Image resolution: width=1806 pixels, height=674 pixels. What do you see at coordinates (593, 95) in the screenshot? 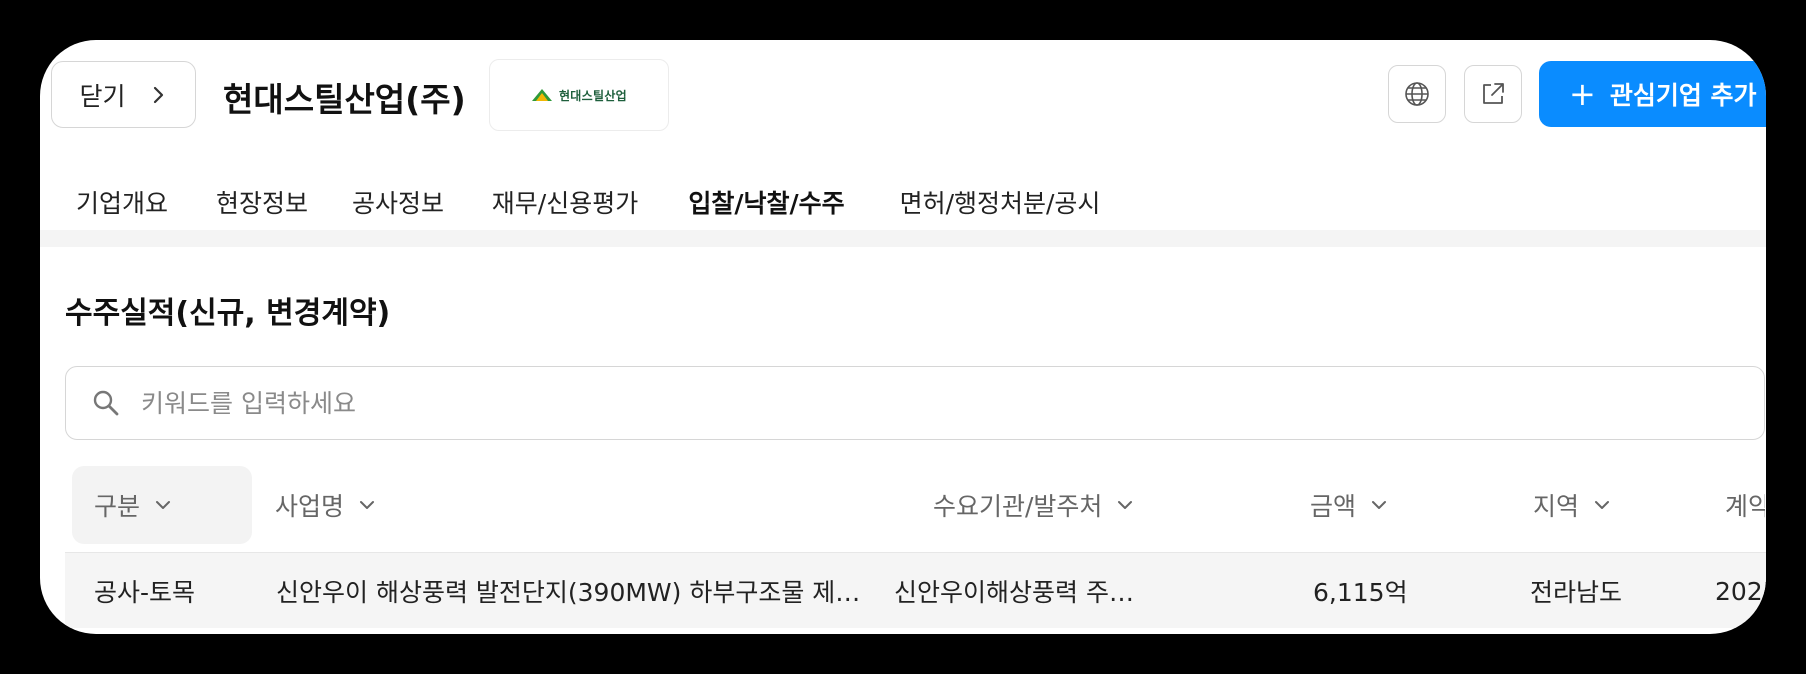
I see `logo-text: 현대스틸산업` at bounding box center [593, 95].